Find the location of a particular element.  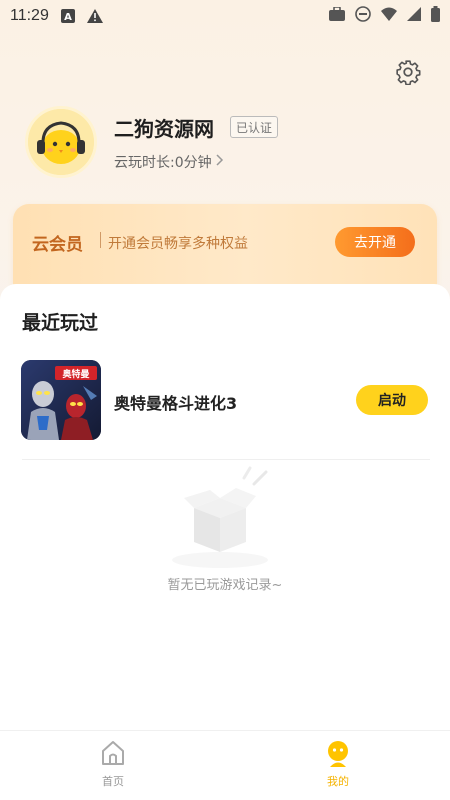

status-right-icons is located at coordinates (384, 16).